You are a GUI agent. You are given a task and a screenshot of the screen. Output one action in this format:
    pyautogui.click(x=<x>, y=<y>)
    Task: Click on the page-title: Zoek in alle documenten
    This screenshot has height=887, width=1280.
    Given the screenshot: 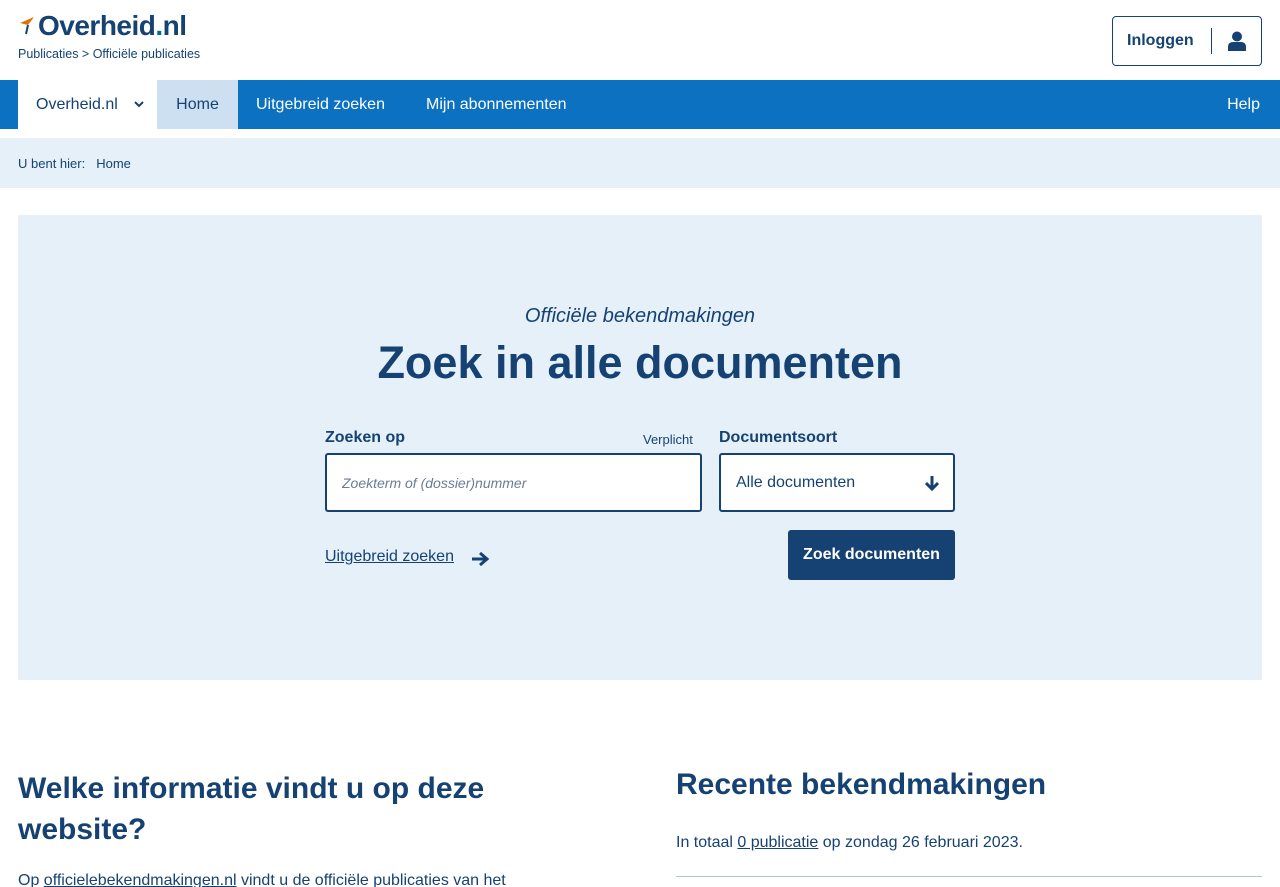 What is the action you would take?
    pyautogui.click(x=640, y=362)
    